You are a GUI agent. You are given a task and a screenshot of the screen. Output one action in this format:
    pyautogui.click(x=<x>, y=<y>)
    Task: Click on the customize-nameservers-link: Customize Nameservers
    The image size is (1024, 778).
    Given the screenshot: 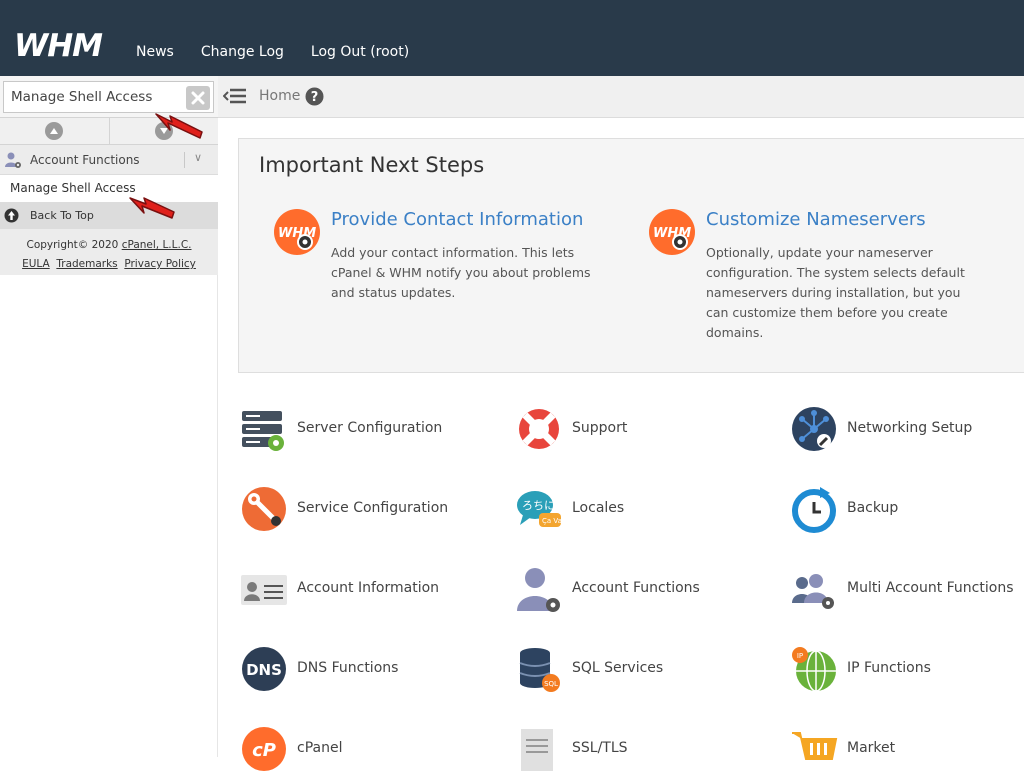 What is the action you would take?
    pyautogui.click(x=816, y=219)
    